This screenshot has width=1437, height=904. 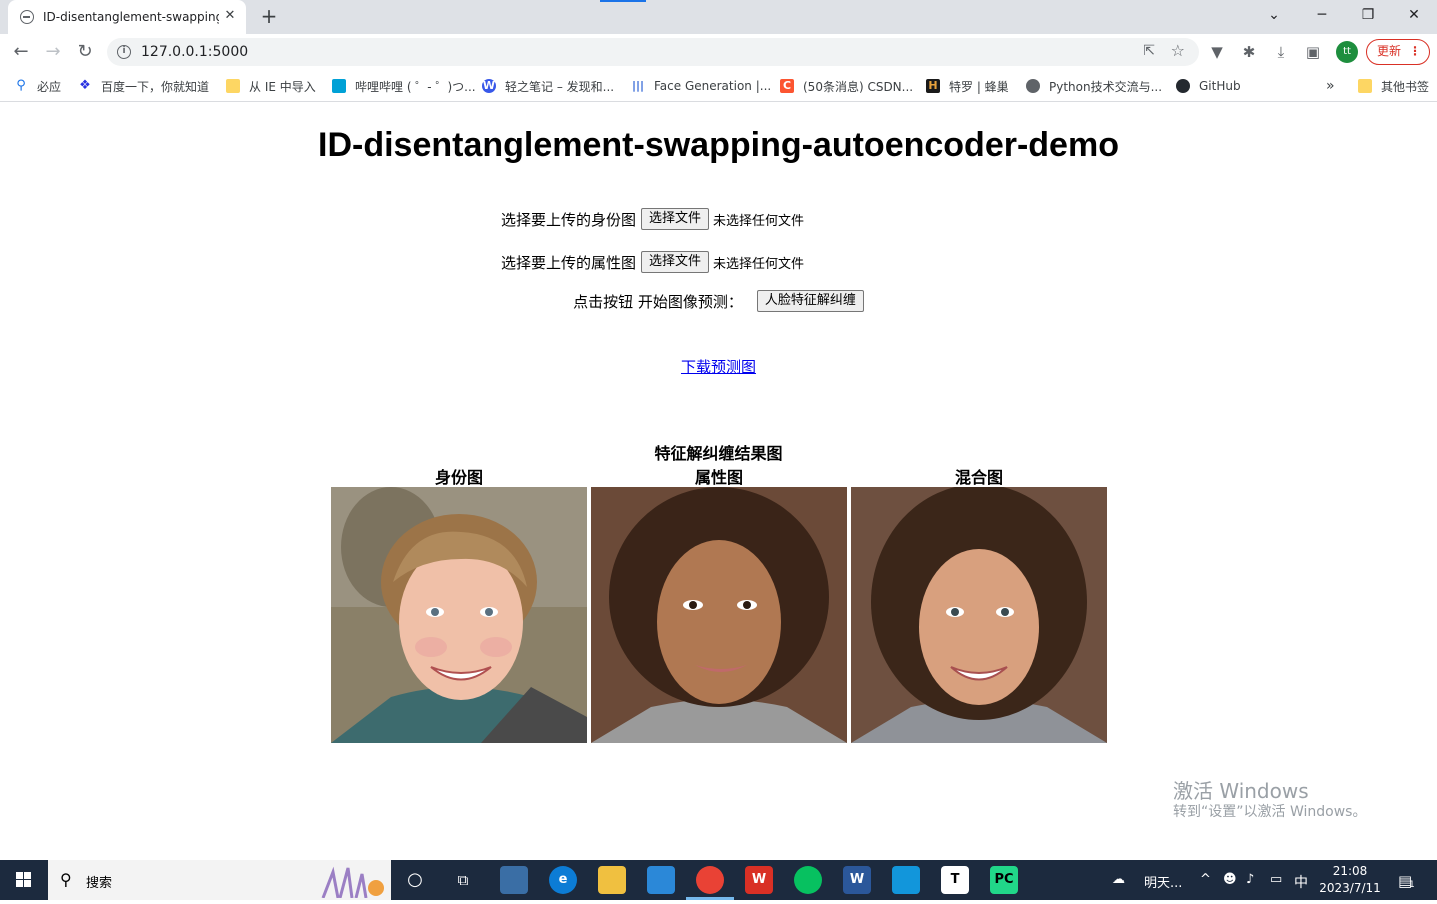 What do you see at coordinates (718, 366) in the screenshot?
I see `download-prediction-link: 下载预测图` at bounding box center [718, 366].